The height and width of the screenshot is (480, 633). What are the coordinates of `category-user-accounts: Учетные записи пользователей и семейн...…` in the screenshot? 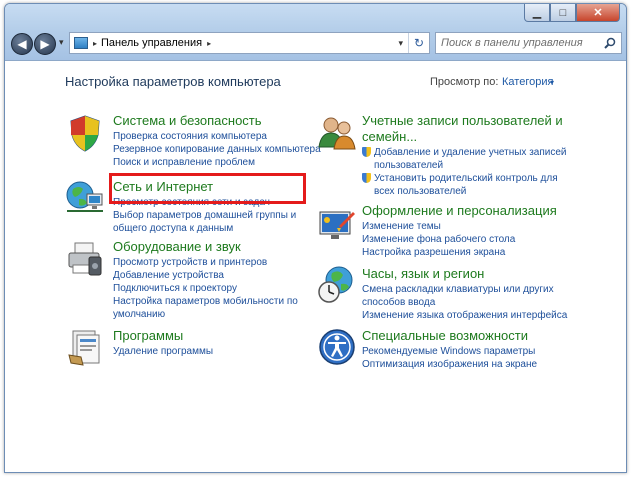 It's located at (464, 155).